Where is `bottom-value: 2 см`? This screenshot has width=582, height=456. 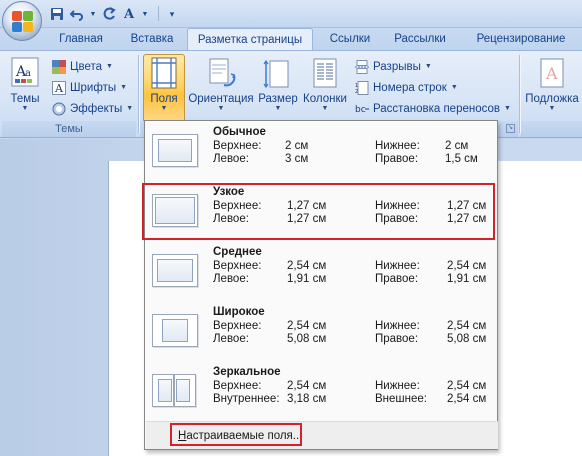 bottom-value: 2 см is located at coordinates (457, 146).